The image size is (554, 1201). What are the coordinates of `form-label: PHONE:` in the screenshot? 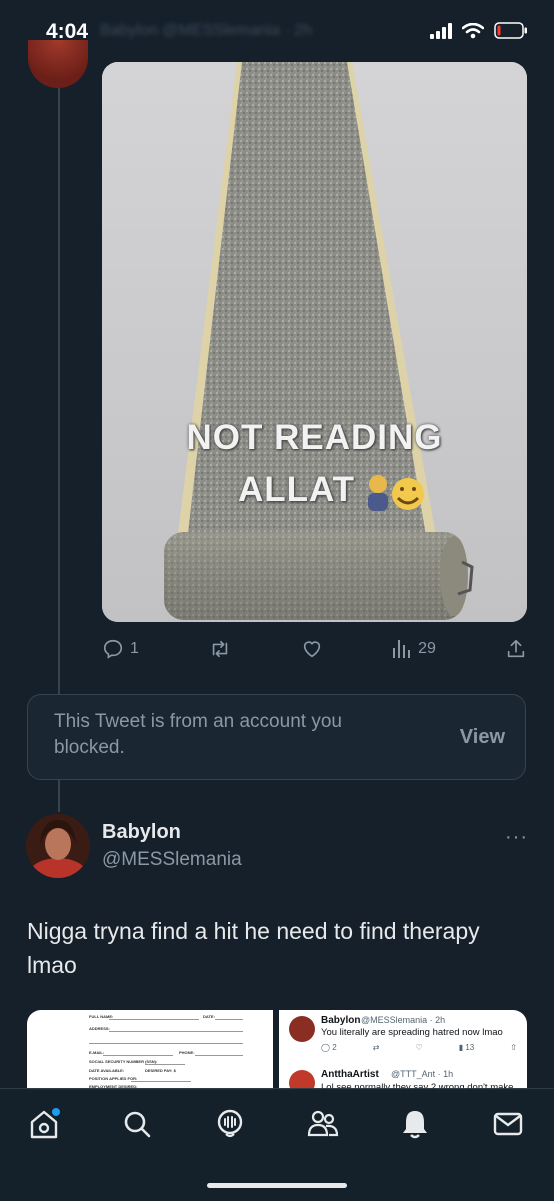 It's located at (187, 1052).